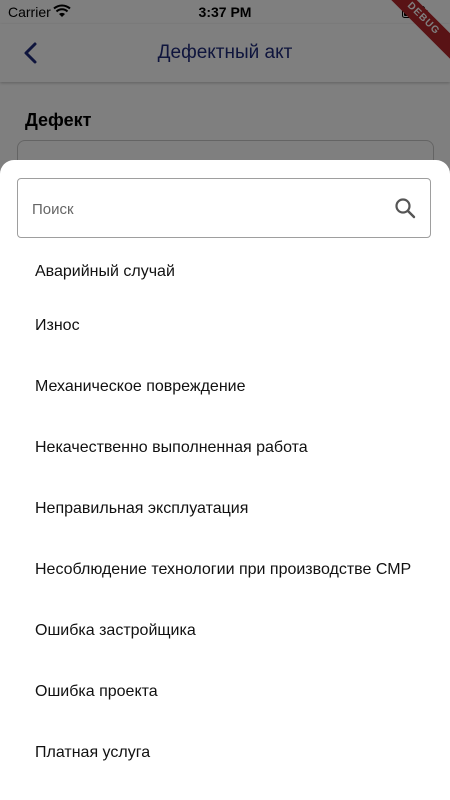 This screenshot has width=450, height=800. I want to click on list-item: Некачественно выполненная работа, so click(225, 447).